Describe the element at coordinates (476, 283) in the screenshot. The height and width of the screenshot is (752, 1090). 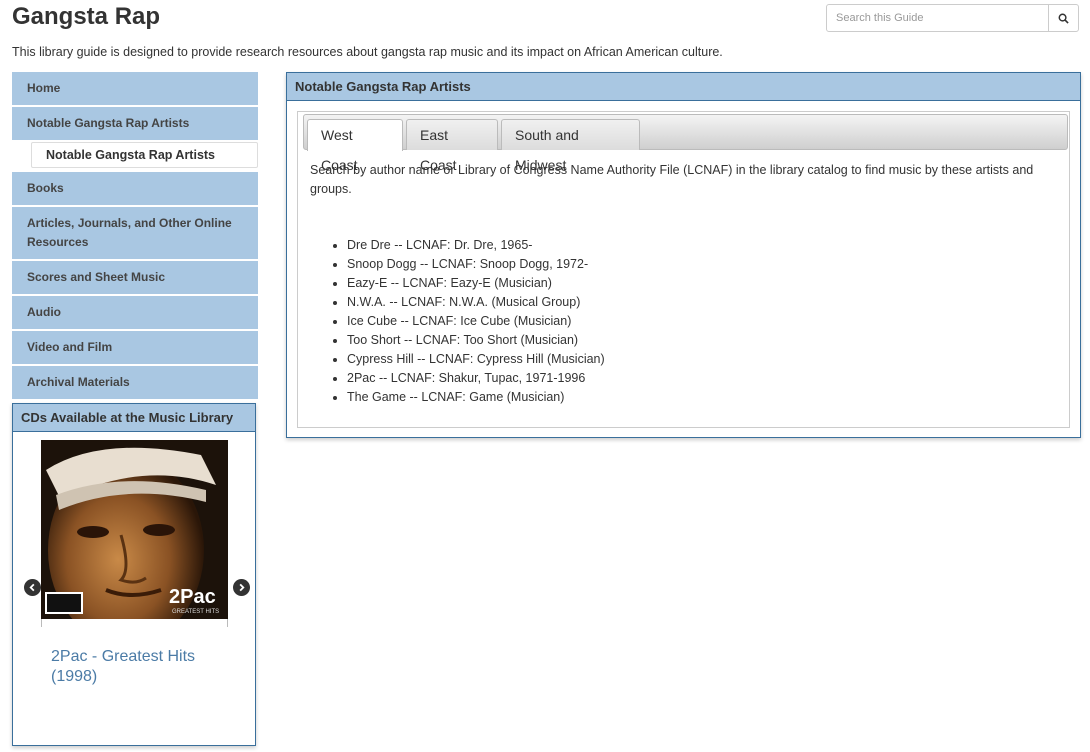
I see `list-item: Eazy-E -- LCNAF: Eazy-E (Musician)` at that location.